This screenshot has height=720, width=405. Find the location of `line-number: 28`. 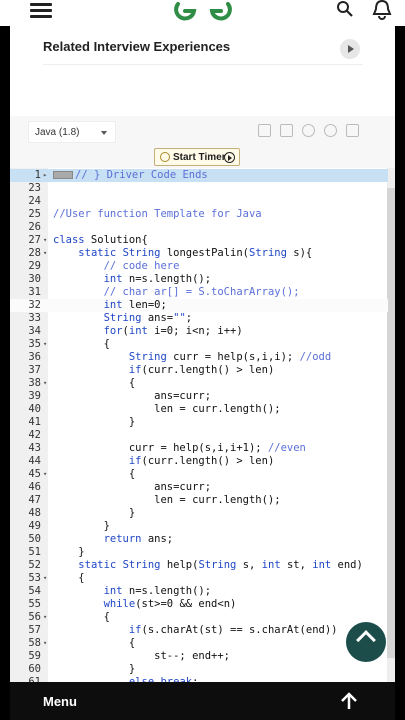

line-number: 28 is located at coordinates (34, 253).